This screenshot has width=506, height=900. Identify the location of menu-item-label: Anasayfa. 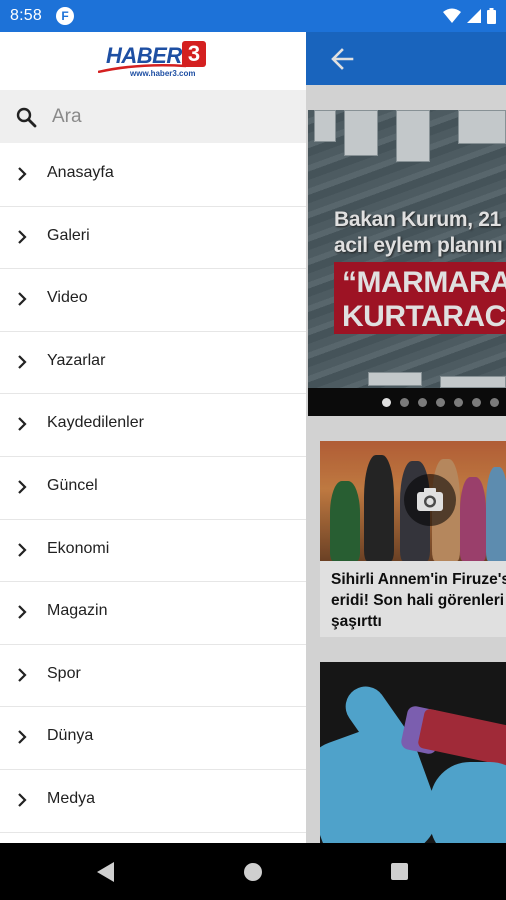
(80, 172).